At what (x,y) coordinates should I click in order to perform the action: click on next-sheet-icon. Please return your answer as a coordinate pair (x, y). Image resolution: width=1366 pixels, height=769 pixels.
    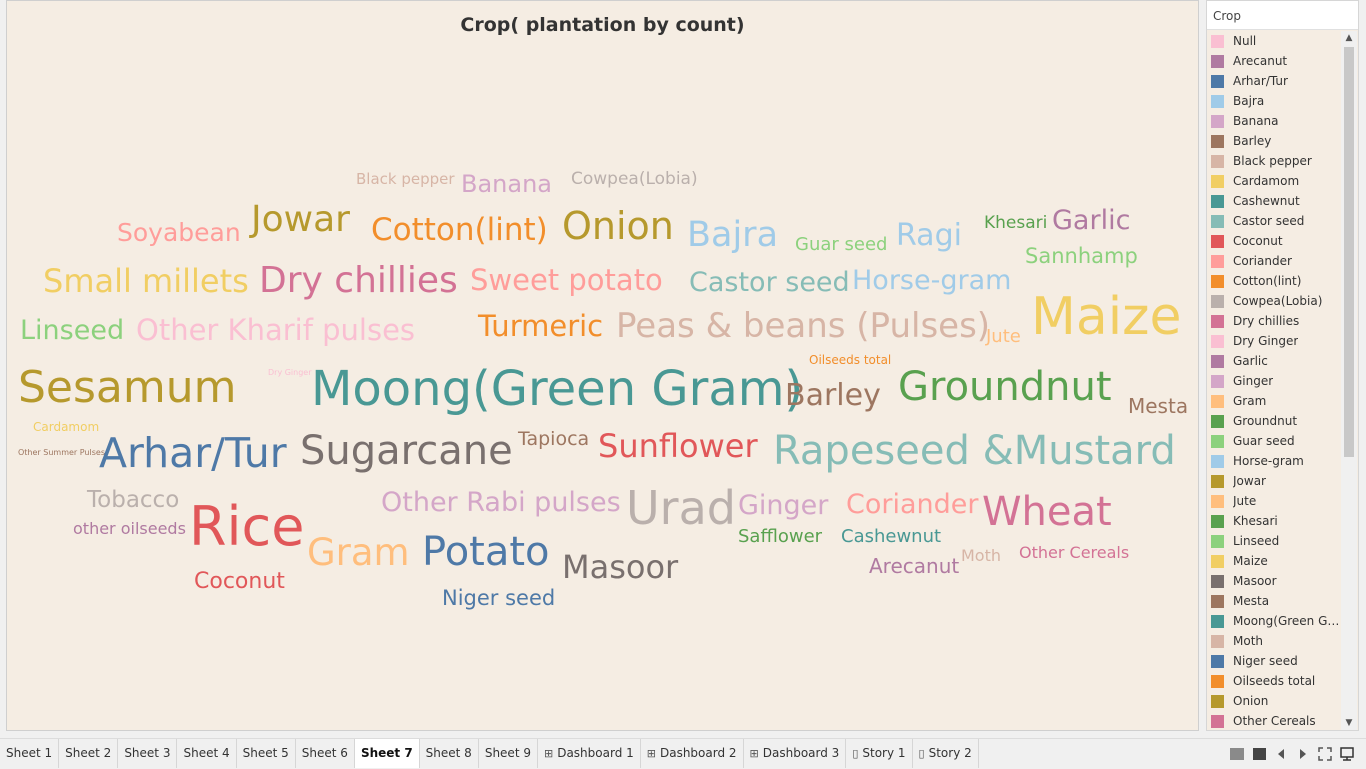
    Looking at the image, I should click on (1303, 754).